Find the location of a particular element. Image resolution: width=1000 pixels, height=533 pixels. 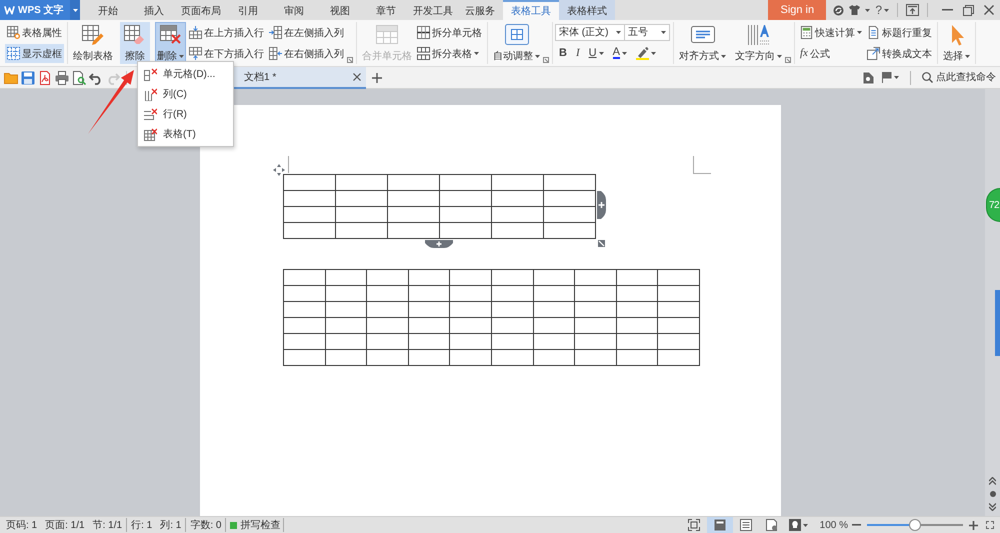

ribbon-button: 在上方插入行 is located at coordinates (226, 32).